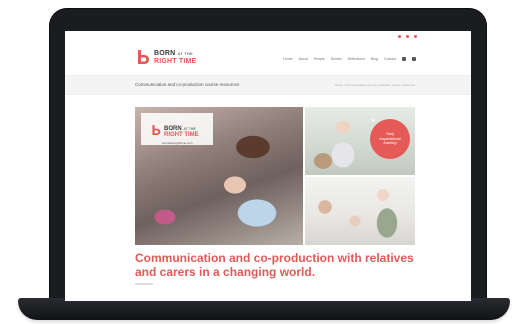  Describe the element at coordinates (414, 59) in the screenshot. I see `search-icon` at that location.